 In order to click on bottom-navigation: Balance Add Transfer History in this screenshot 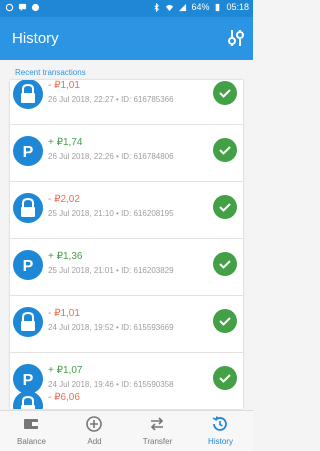, I will do `click(126, 430)`.